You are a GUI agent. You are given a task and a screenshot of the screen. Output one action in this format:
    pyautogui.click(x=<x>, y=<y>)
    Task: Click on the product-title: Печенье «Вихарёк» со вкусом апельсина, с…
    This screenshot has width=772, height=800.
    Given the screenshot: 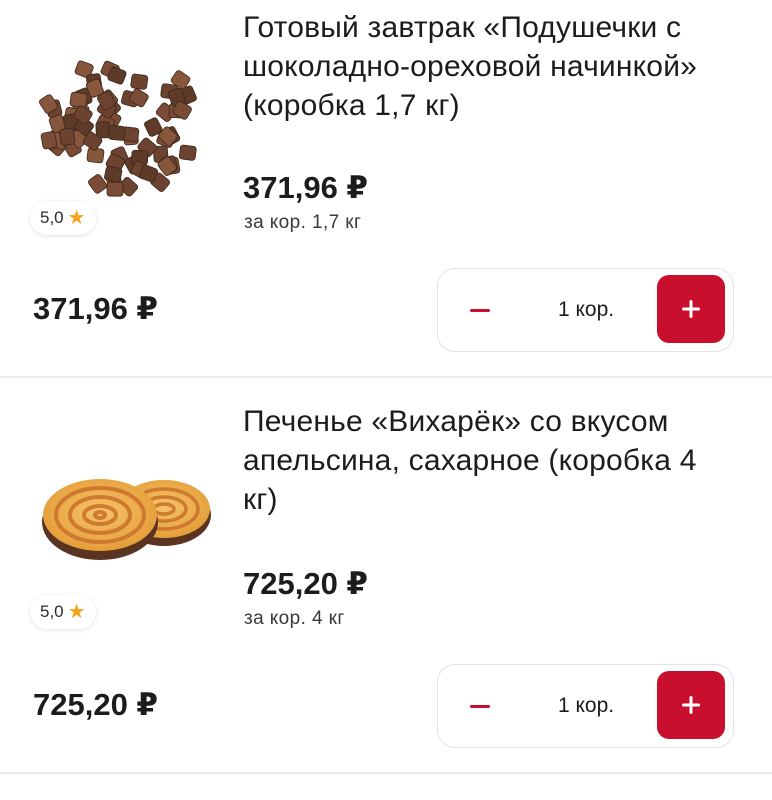 What is the action you would take?
    pyautogui.click(x=483, y=460)
    